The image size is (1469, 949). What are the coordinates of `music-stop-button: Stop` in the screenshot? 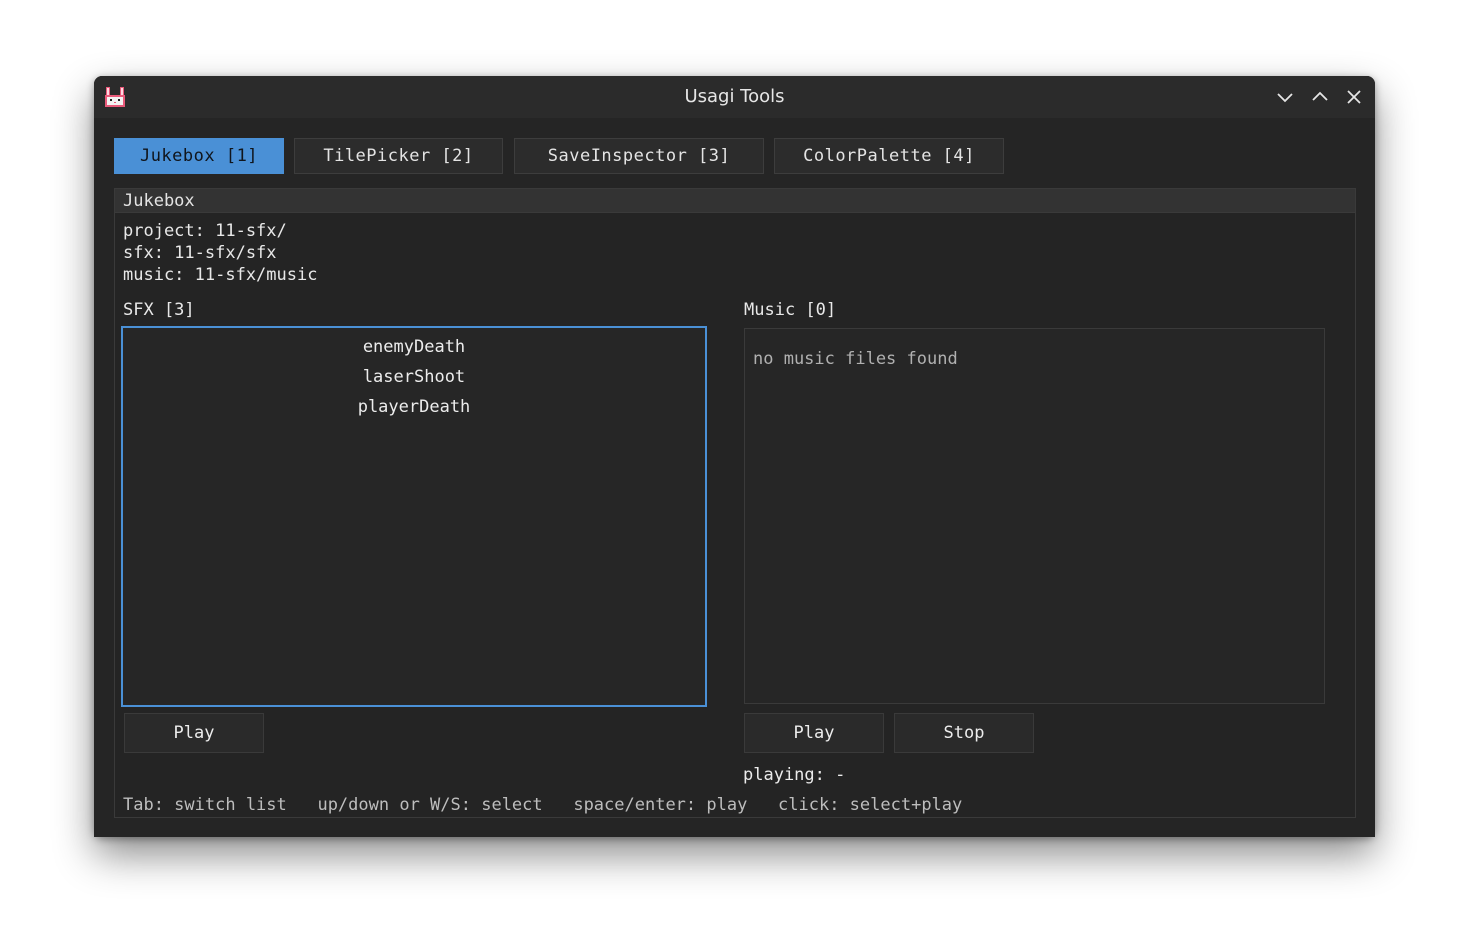 It's located at (964, 733).